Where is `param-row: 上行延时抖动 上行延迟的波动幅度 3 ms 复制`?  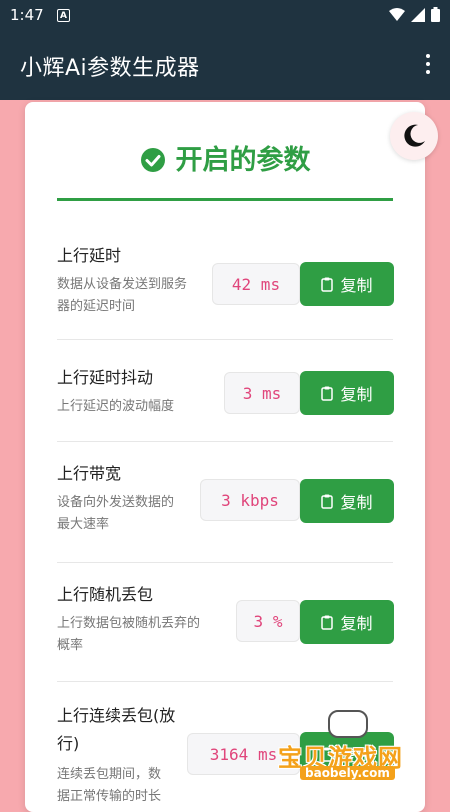 param-row: 上行延时抖动 上行延迟的波动幅度 3 ms 复制 is located at coordinates (225, 404).